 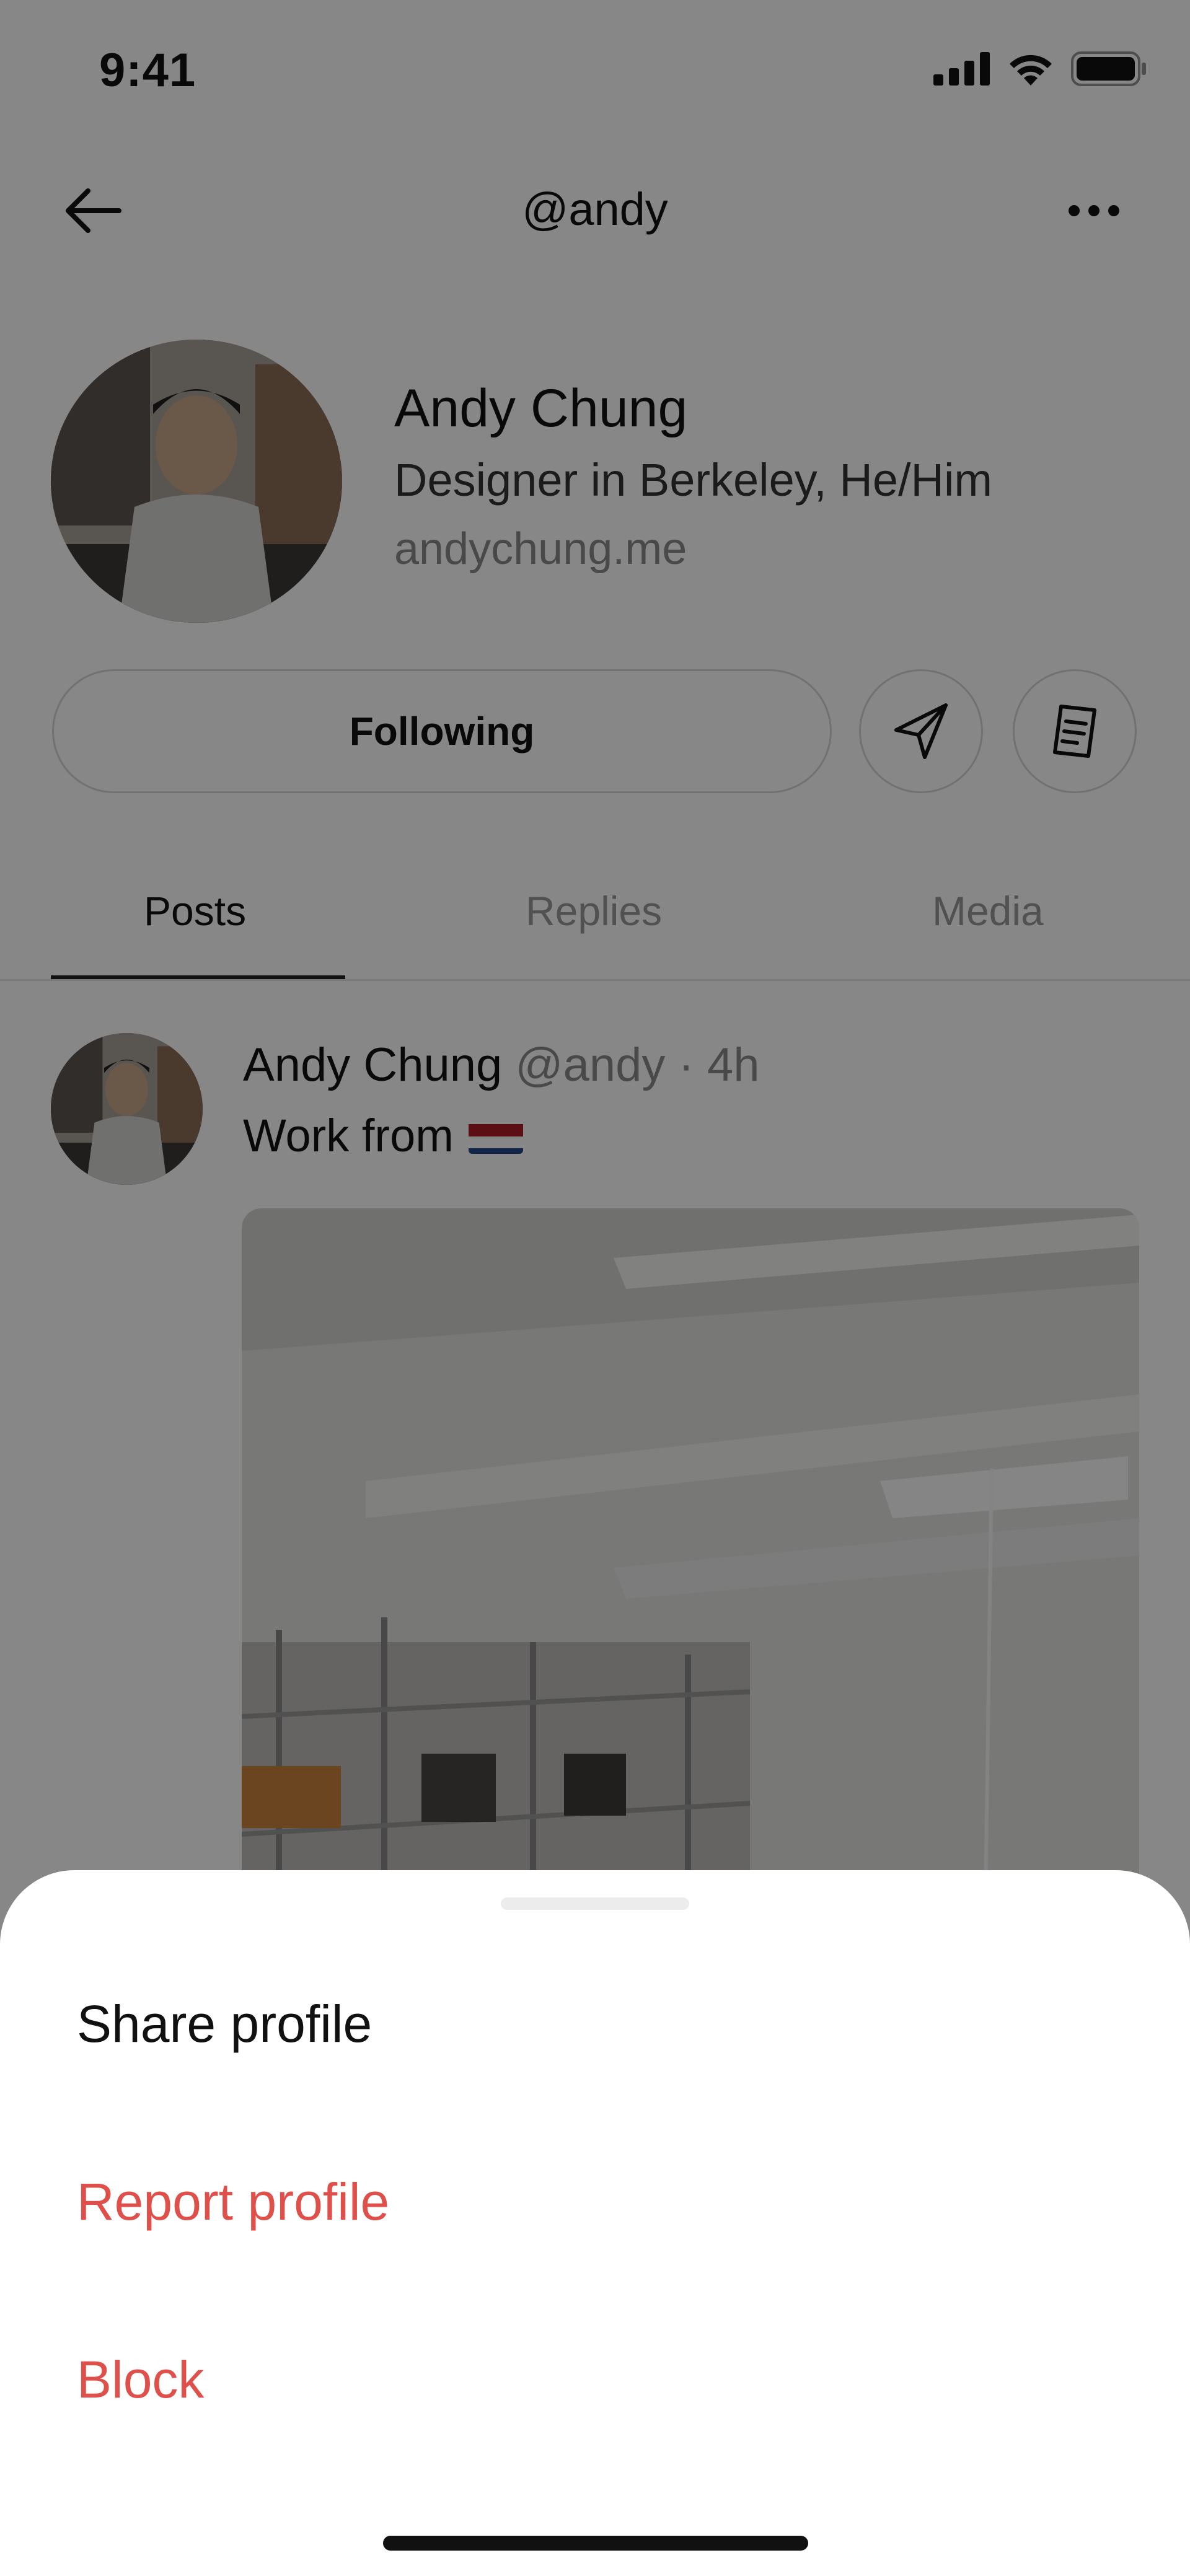 What do you see at coordinates (595, 2543) in the screenshot?
I see `home-indicator` at bounding box center [595, 2543].